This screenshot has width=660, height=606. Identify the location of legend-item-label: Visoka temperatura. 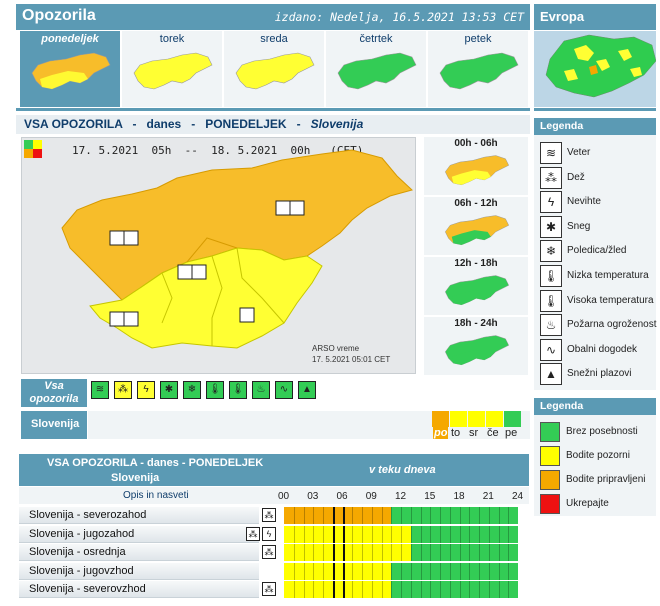
(610, 300).